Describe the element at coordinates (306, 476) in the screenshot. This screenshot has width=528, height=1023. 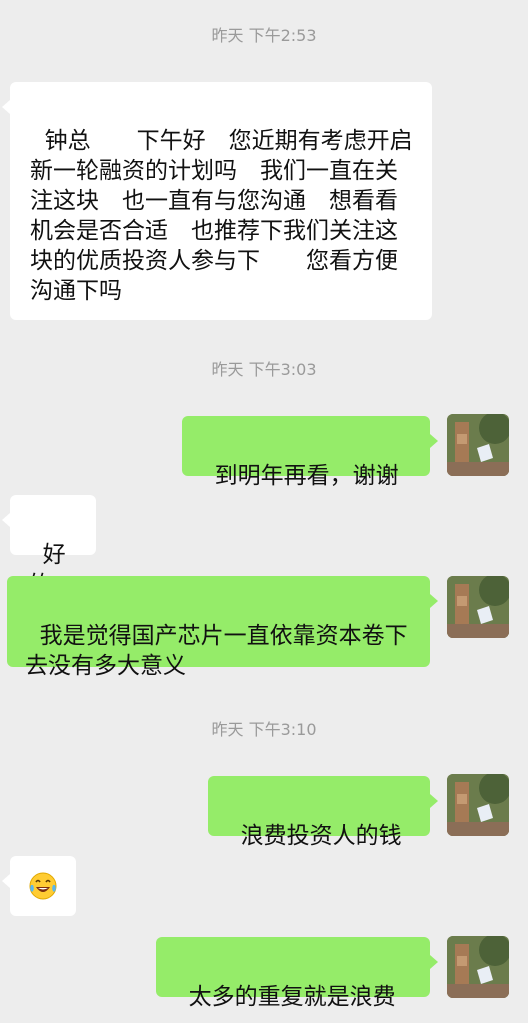
I see `message-text: 到明年再看，谢谢` at that location.